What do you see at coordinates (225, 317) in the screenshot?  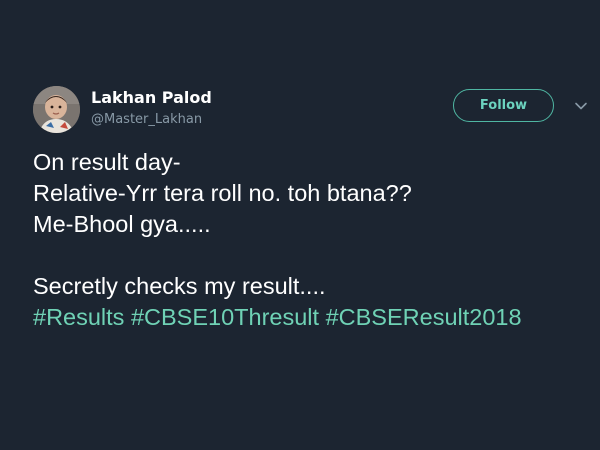 I see `hashtag-link: #CBSE10Thresult` at bounding box center [225, 317].